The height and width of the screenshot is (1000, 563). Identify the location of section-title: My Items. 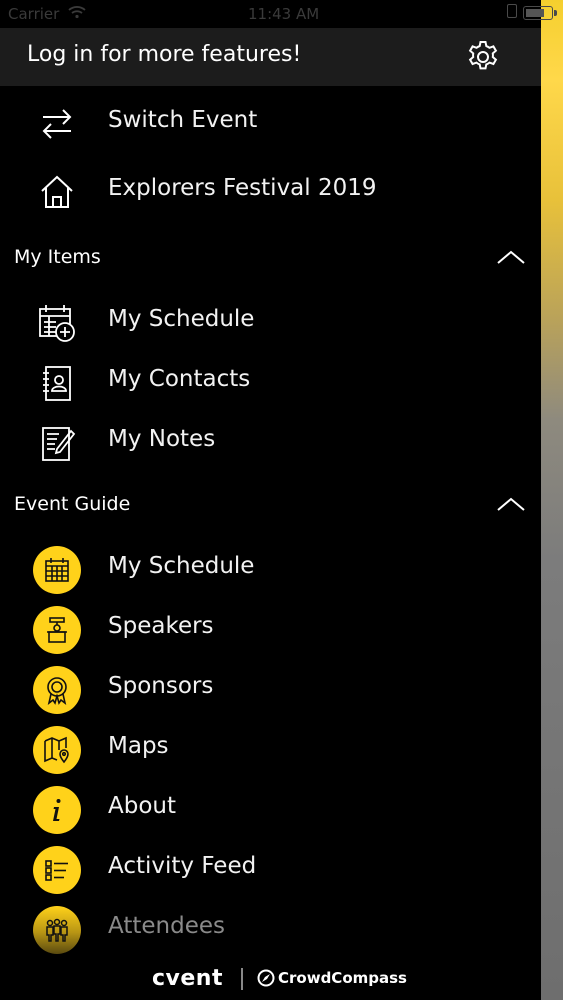
(57, 257).